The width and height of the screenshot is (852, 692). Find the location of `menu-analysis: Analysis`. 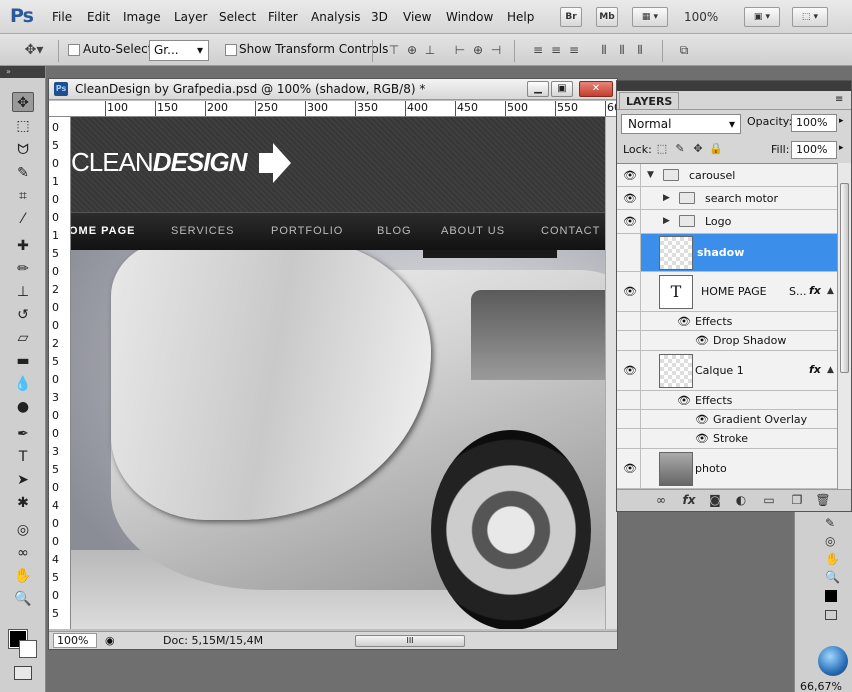

menu-analysis: Analysis is located at coordinates (335, 17).